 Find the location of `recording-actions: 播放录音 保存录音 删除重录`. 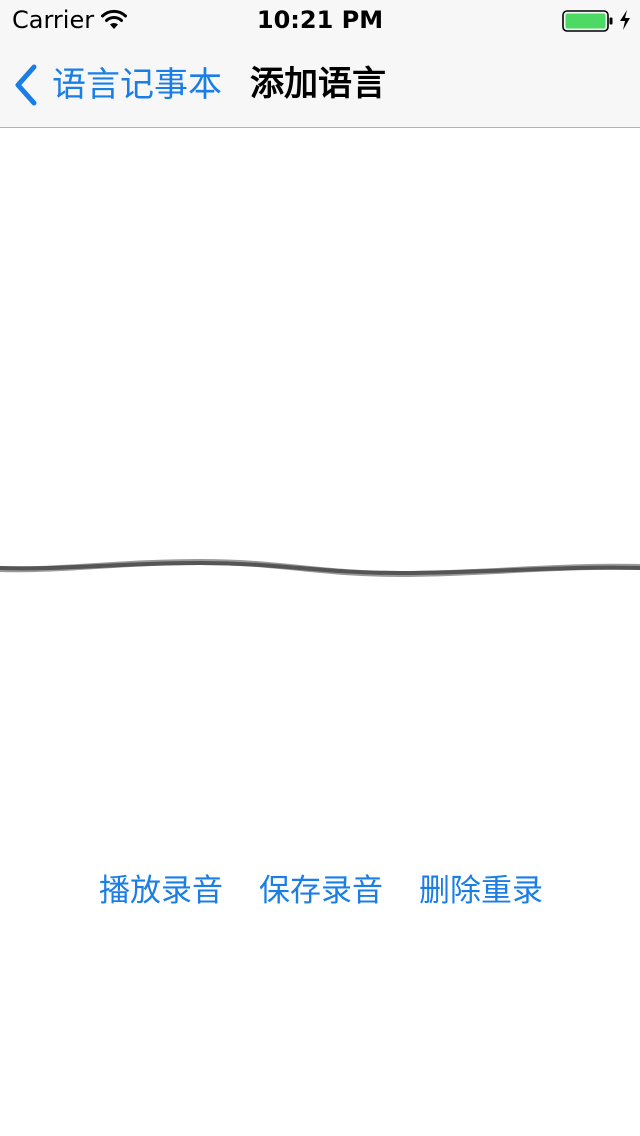

recording-actions: 播放录音 保存录音 删除重录 is located at coordinates (320, 891).